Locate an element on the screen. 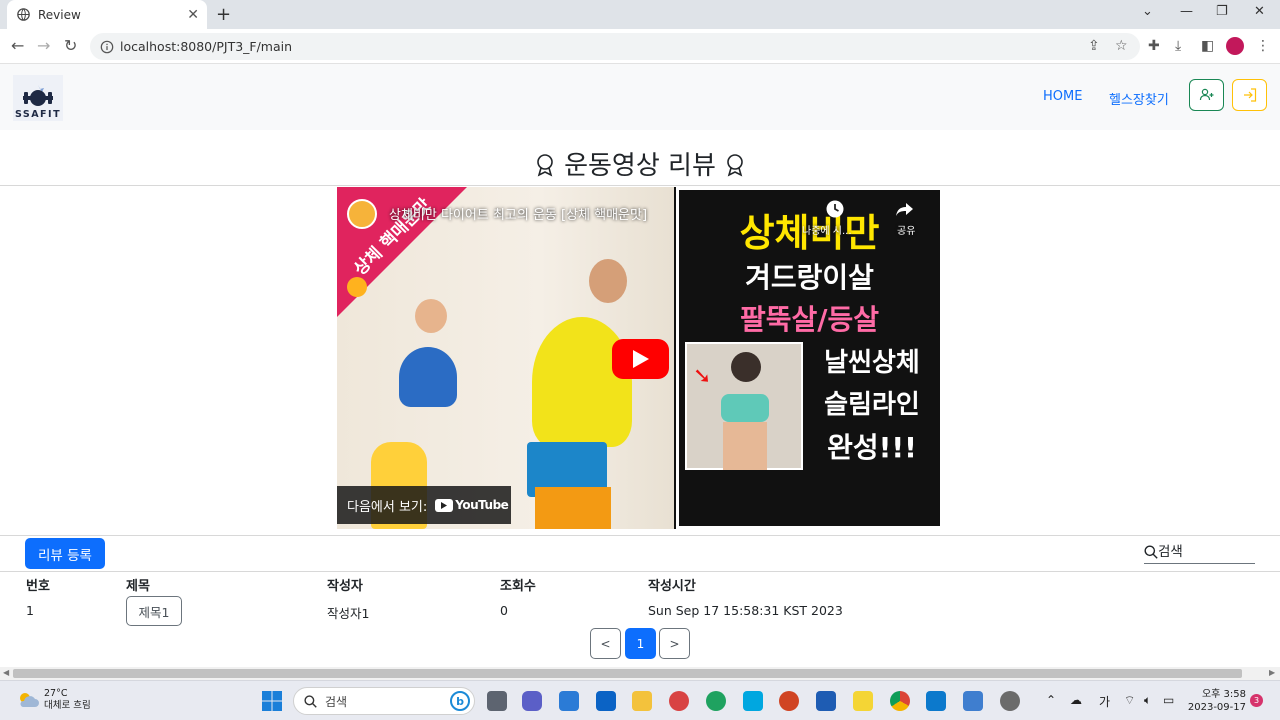  close-window-icon: ✕ is located at coordinates (1259, 11).